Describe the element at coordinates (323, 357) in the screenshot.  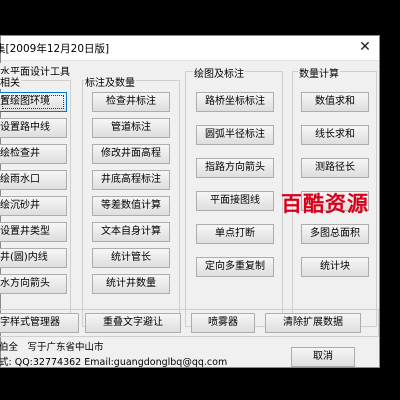
I see `cancel-button: 取消` at that location.